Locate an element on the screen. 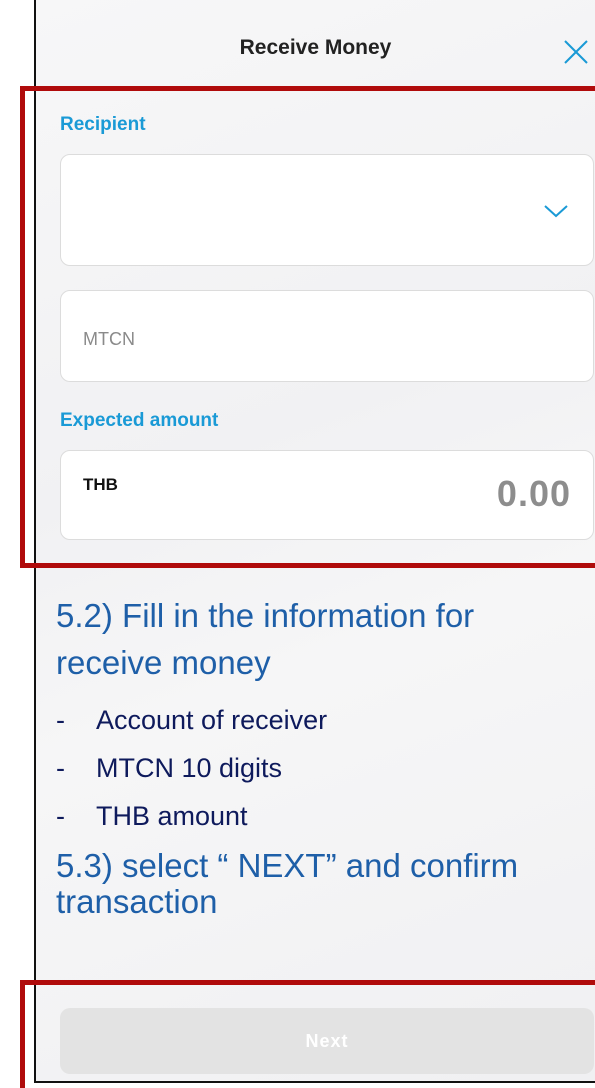  list-item: - MTCN 10 digits is located at coordinates (321, 768).